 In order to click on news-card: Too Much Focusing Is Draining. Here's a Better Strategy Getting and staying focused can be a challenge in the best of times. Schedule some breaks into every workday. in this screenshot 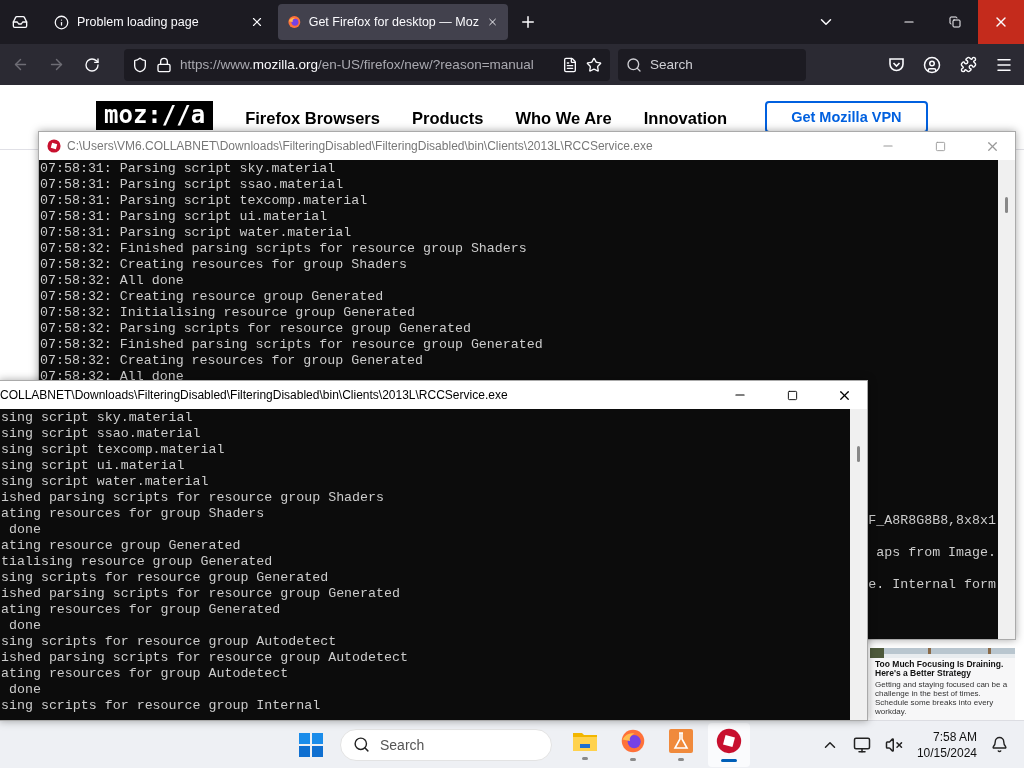, I will do `click(942, 683)`.